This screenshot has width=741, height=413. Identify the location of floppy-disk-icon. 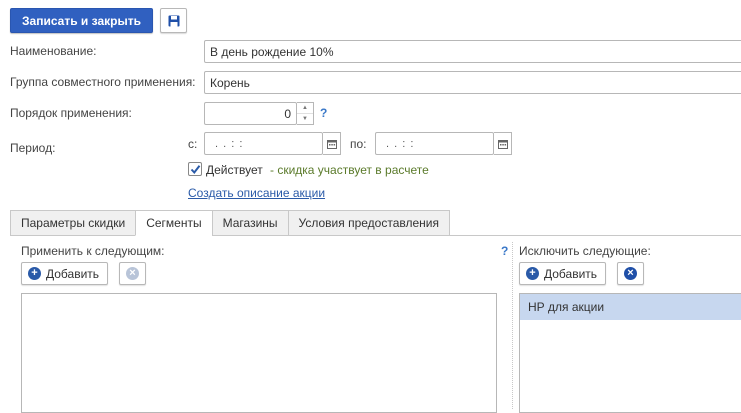
(173, 20).